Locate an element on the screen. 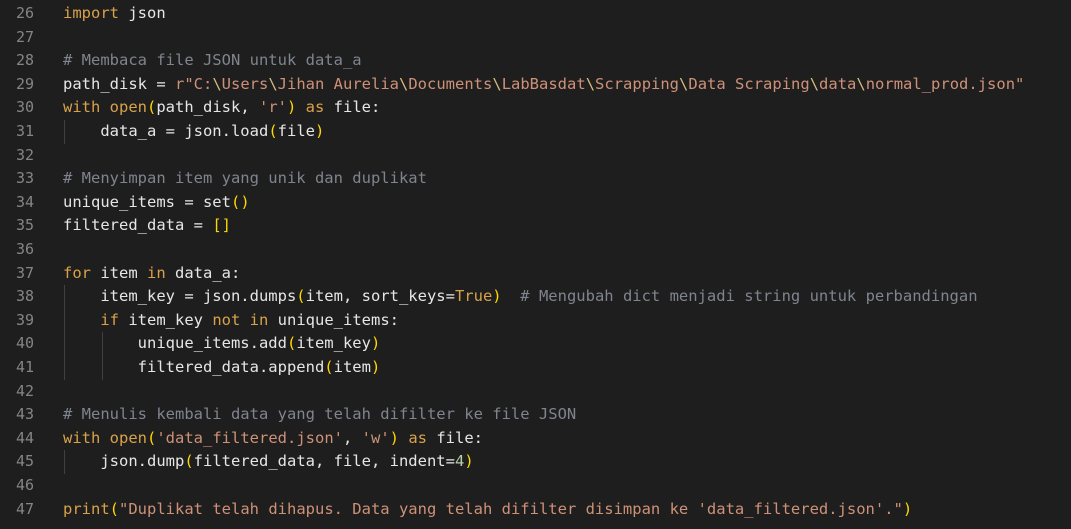 This screenshot has height=529, width=1071. code-token: normal_prod.json" is located at coordinates (945, 83).